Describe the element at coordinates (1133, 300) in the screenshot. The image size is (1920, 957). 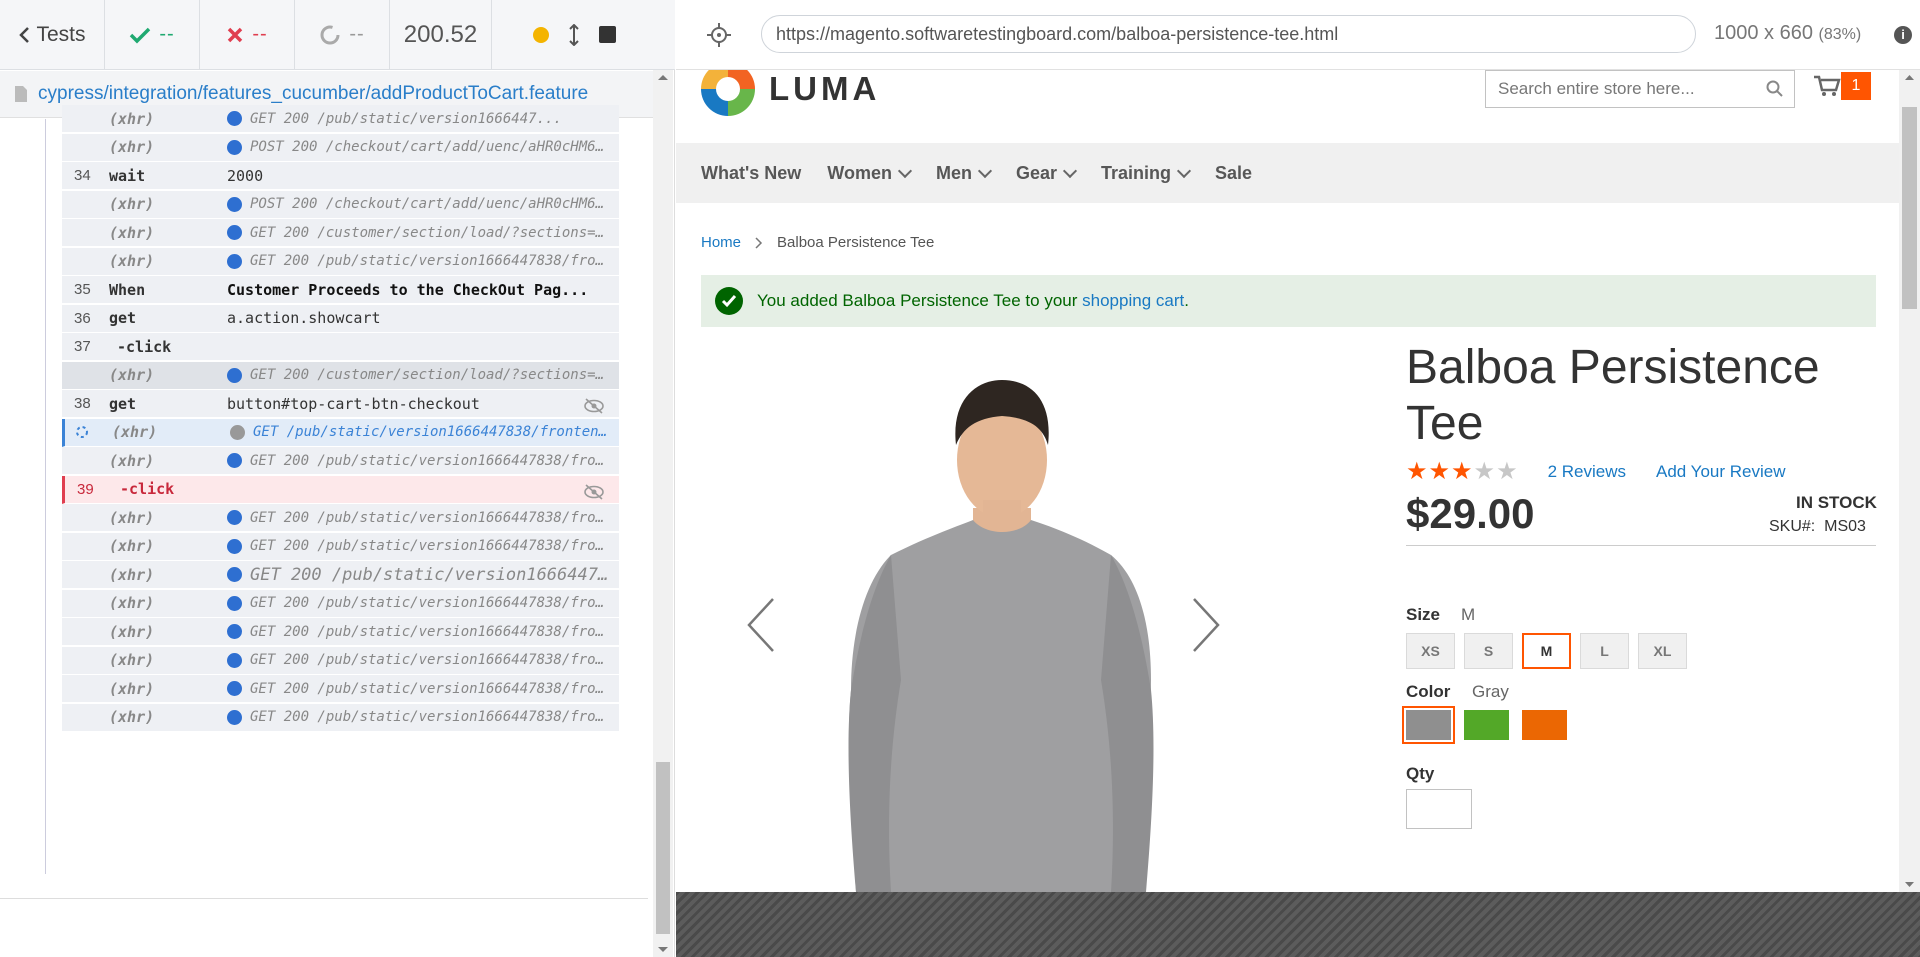
I see `shopping-cart-link: shopping cart` at that location.